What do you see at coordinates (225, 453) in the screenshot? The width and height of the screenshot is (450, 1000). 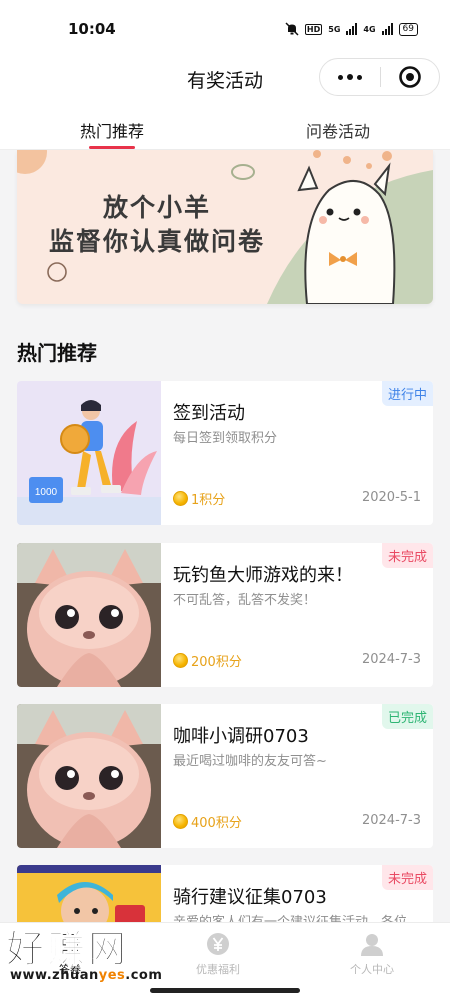 I see `activity-card: 1000 签到活动 每日签到领取积分 1积分 2020-5-1 进行中` at bounding box center [225, 453].